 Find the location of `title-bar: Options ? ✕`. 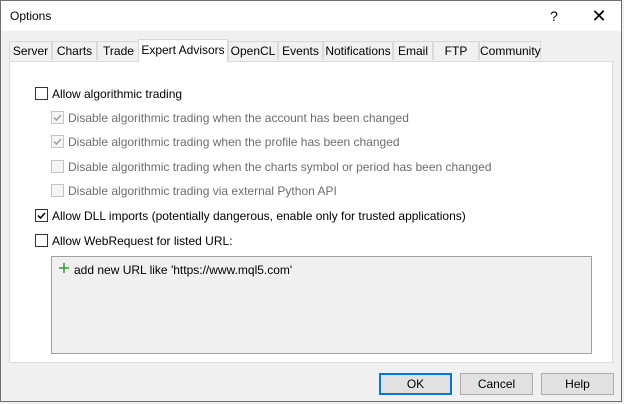

title-bar: Options ? ✕ is located at coordinates (311, 16).